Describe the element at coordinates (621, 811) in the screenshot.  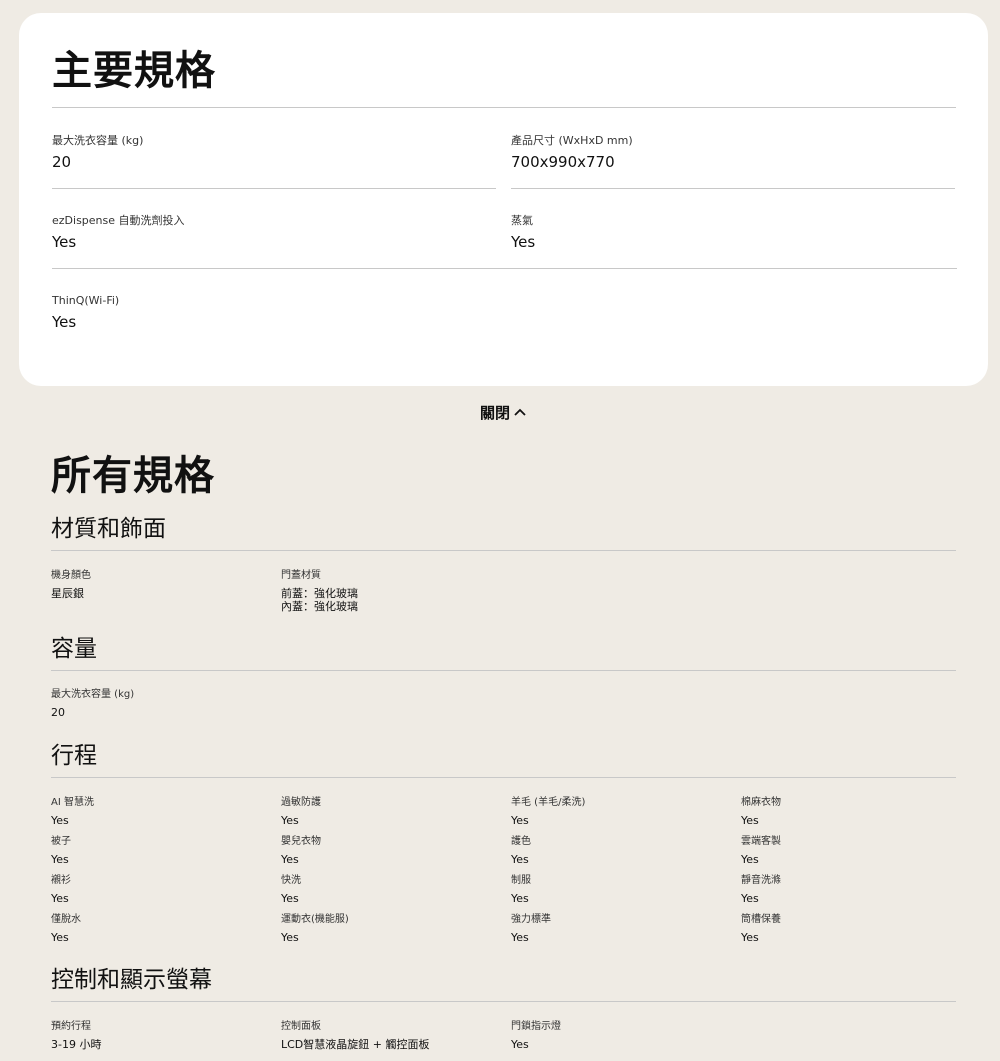
I see `spec-cell: 羊毛 (羊毛/柔洗) Yes` at that location.